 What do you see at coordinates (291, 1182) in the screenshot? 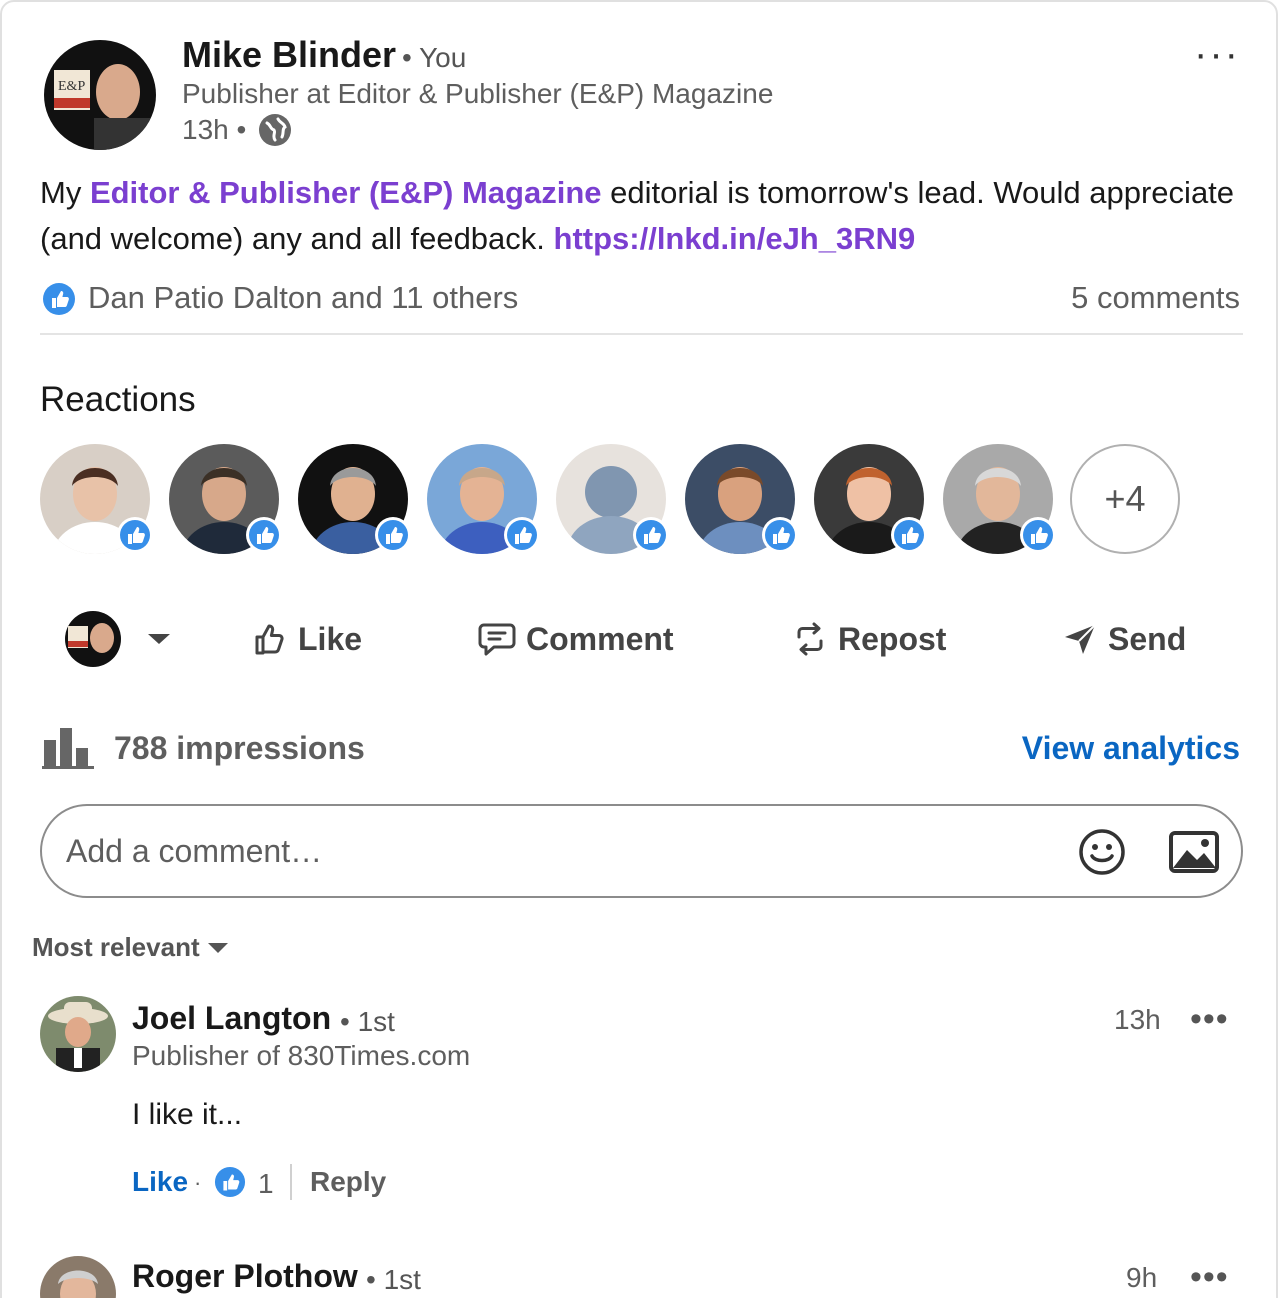
I see `separator-bar` at bounding box center [291, 1182].